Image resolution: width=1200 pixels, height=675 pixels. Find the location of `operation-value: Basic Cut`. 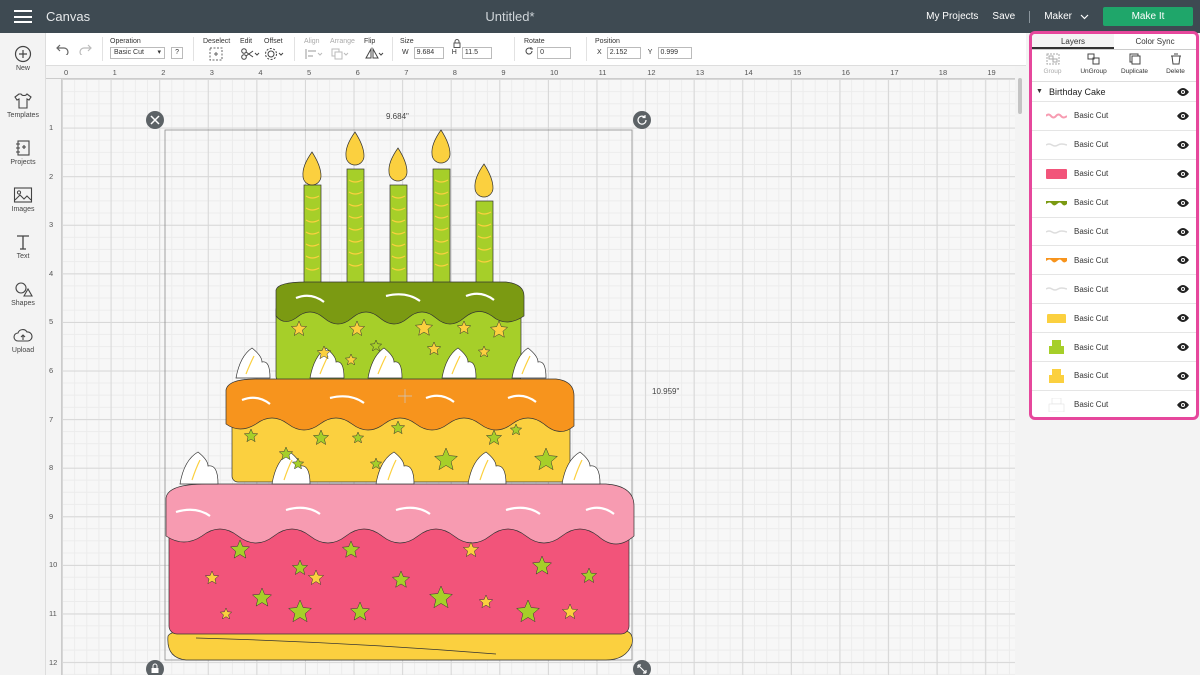

operation-value: Basic Cut is located at coordinates (129, 52).